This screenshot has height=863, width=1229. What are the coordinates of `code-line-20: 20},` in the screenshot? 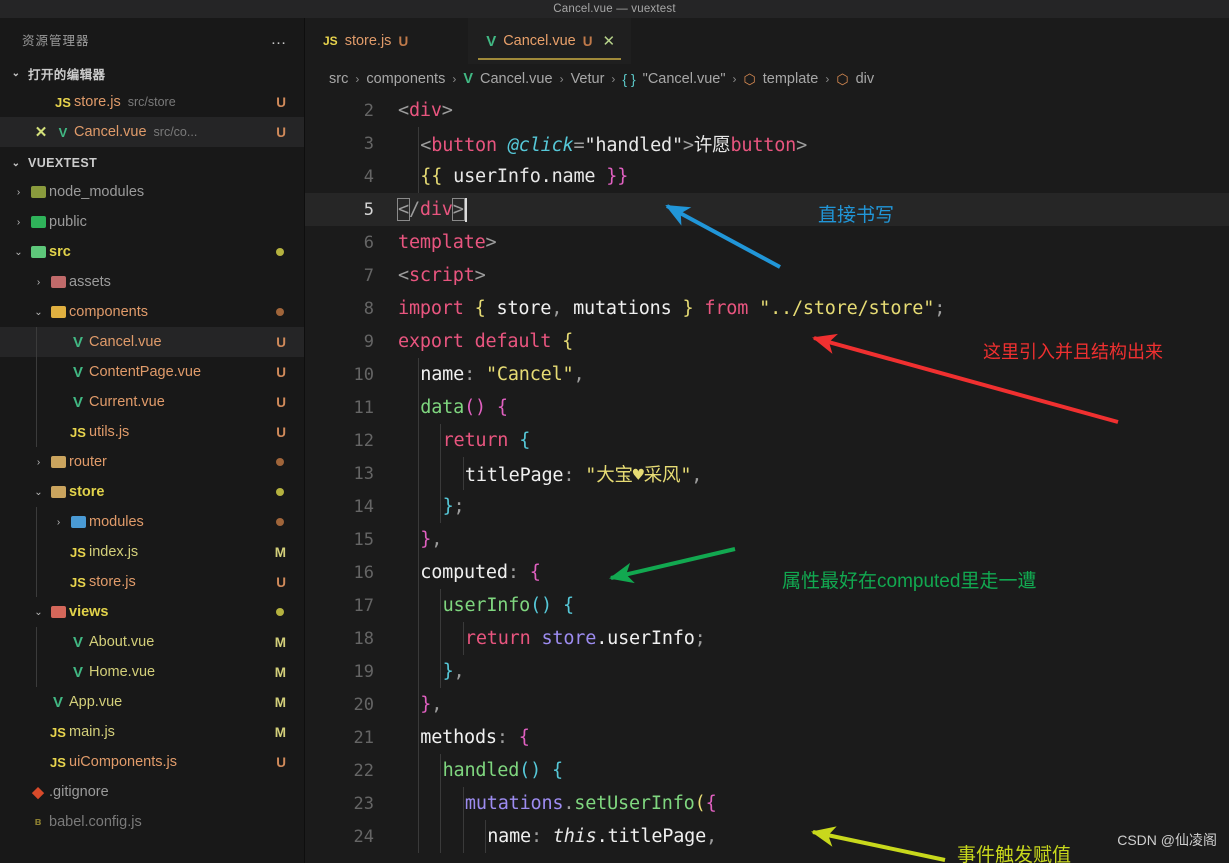 It's located at (767, 704).